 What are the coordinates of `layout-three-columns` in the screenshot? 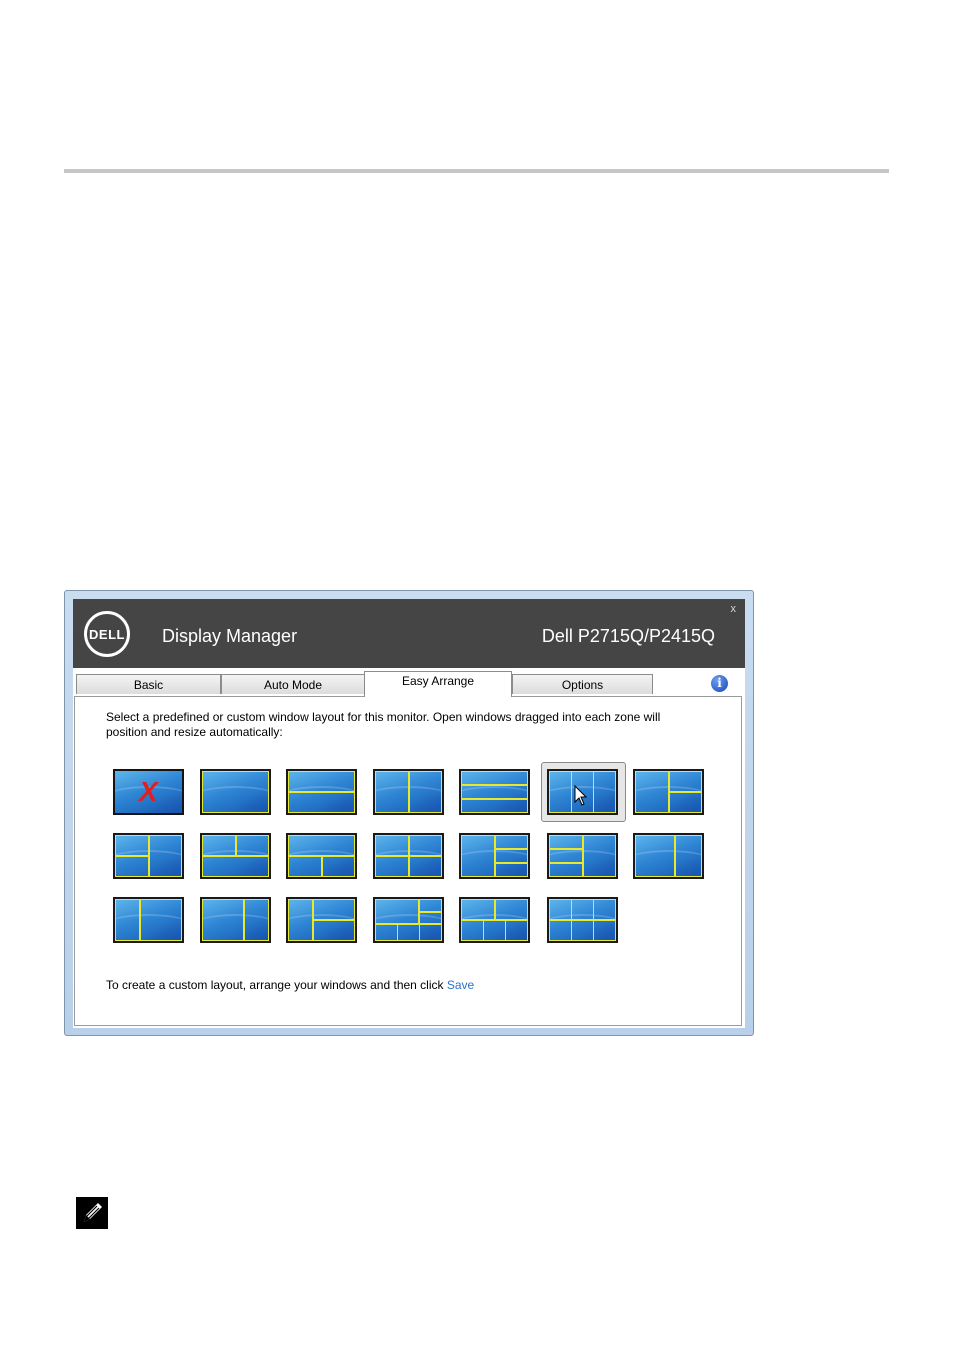 It's located at (582, 792).